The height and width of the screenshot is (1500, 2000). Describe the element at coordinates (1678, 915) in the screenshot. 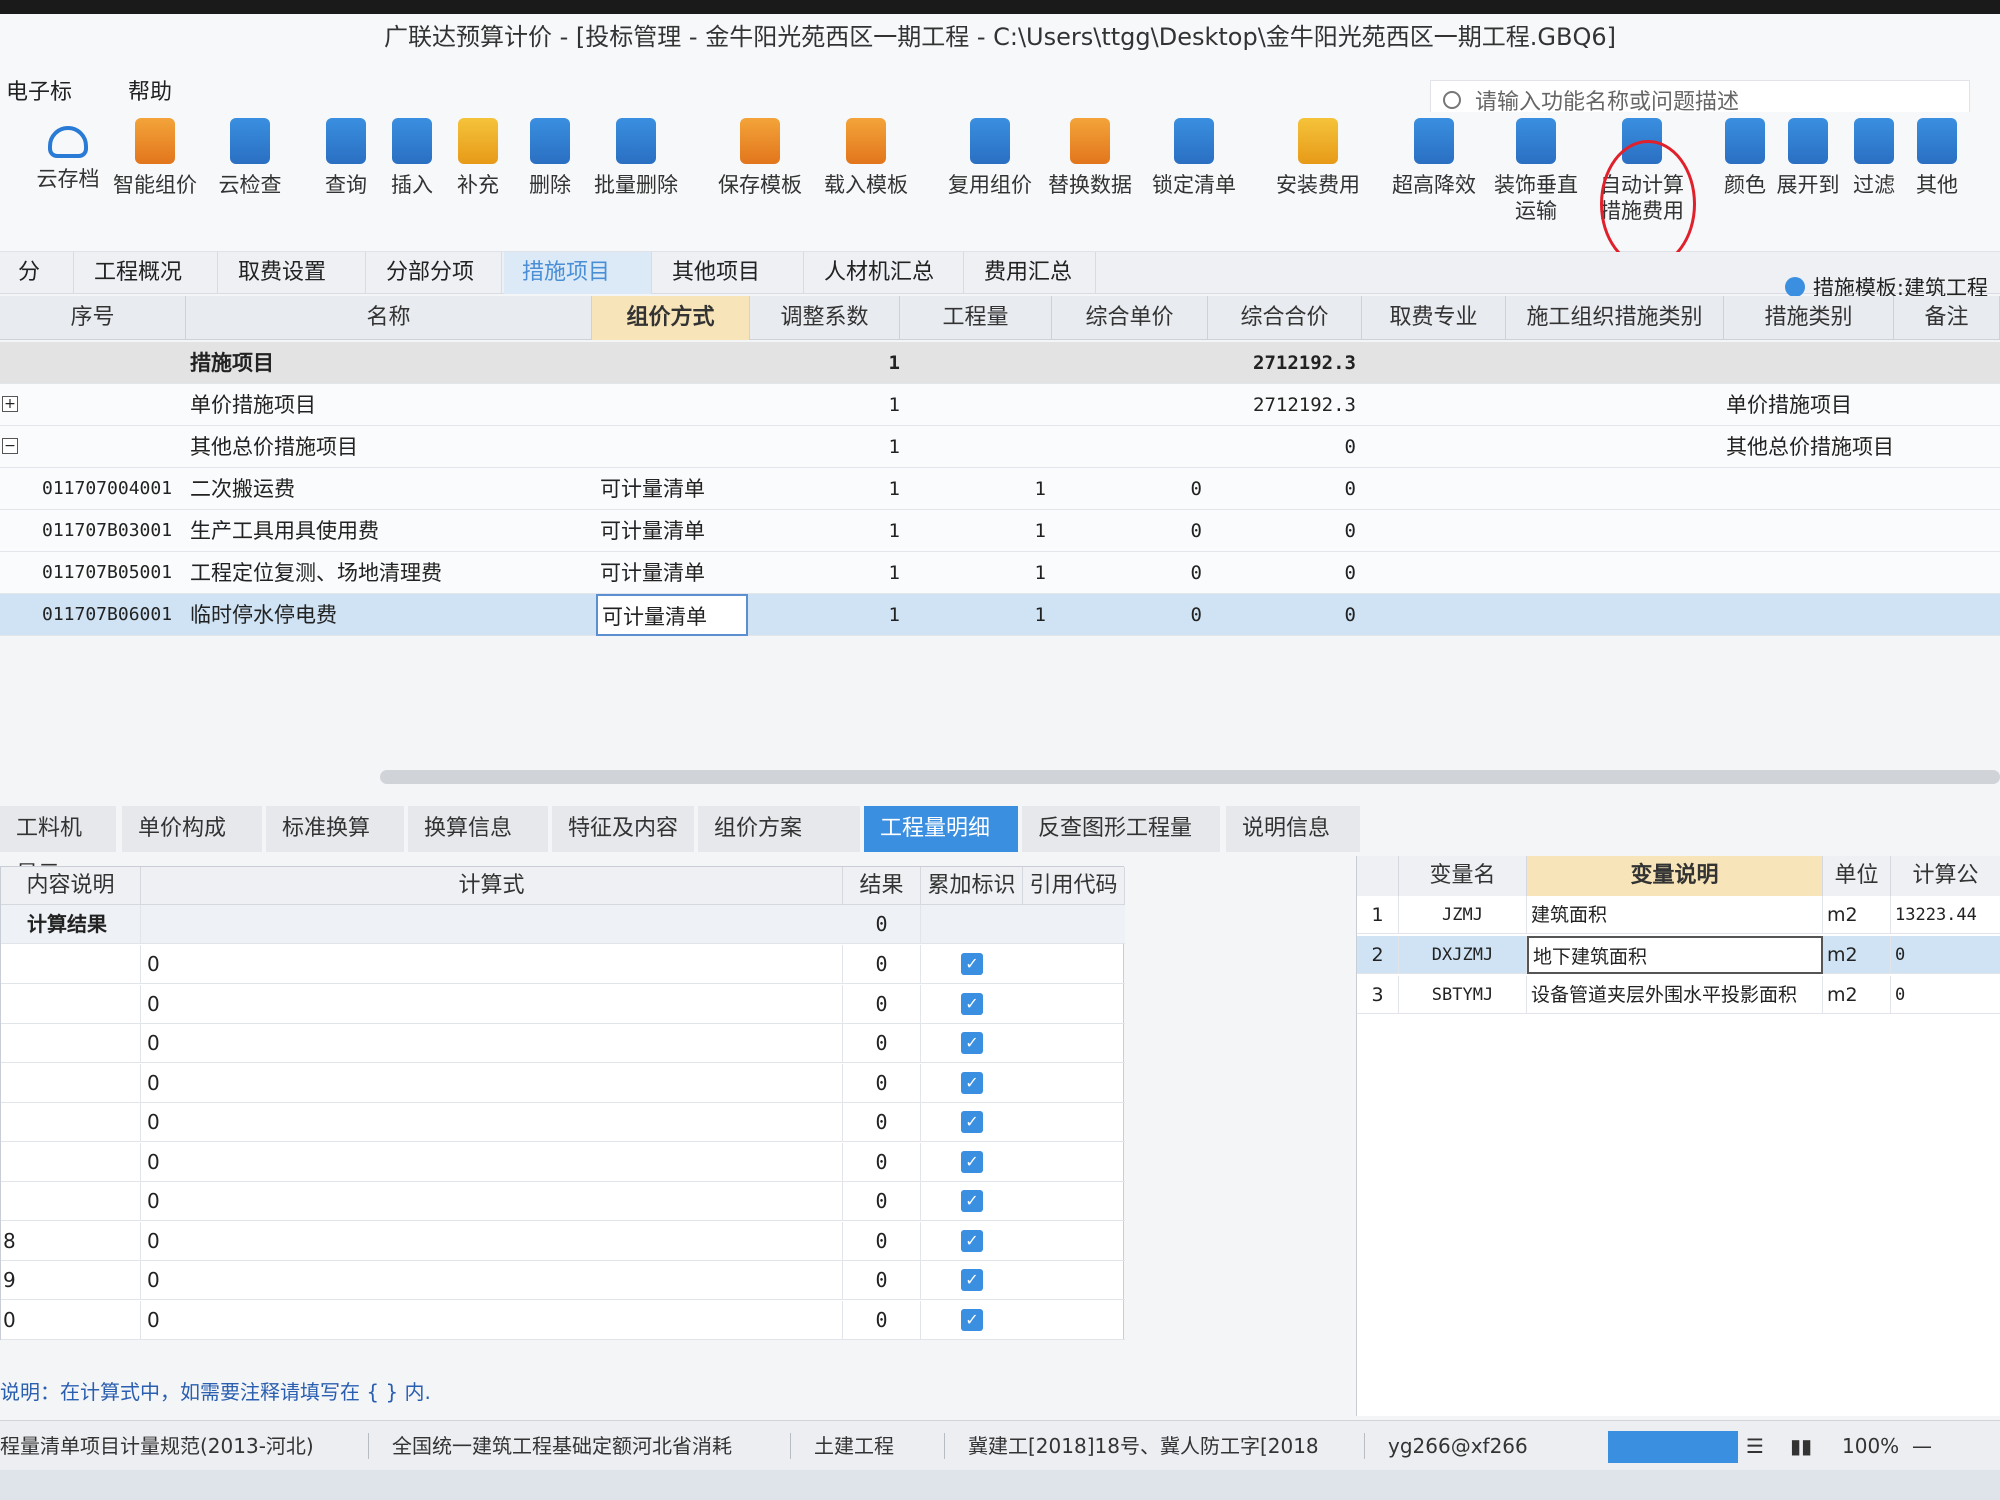

I see `variable-row: 1 JZMJ 建筑面积 m2 13223.44` at that location.